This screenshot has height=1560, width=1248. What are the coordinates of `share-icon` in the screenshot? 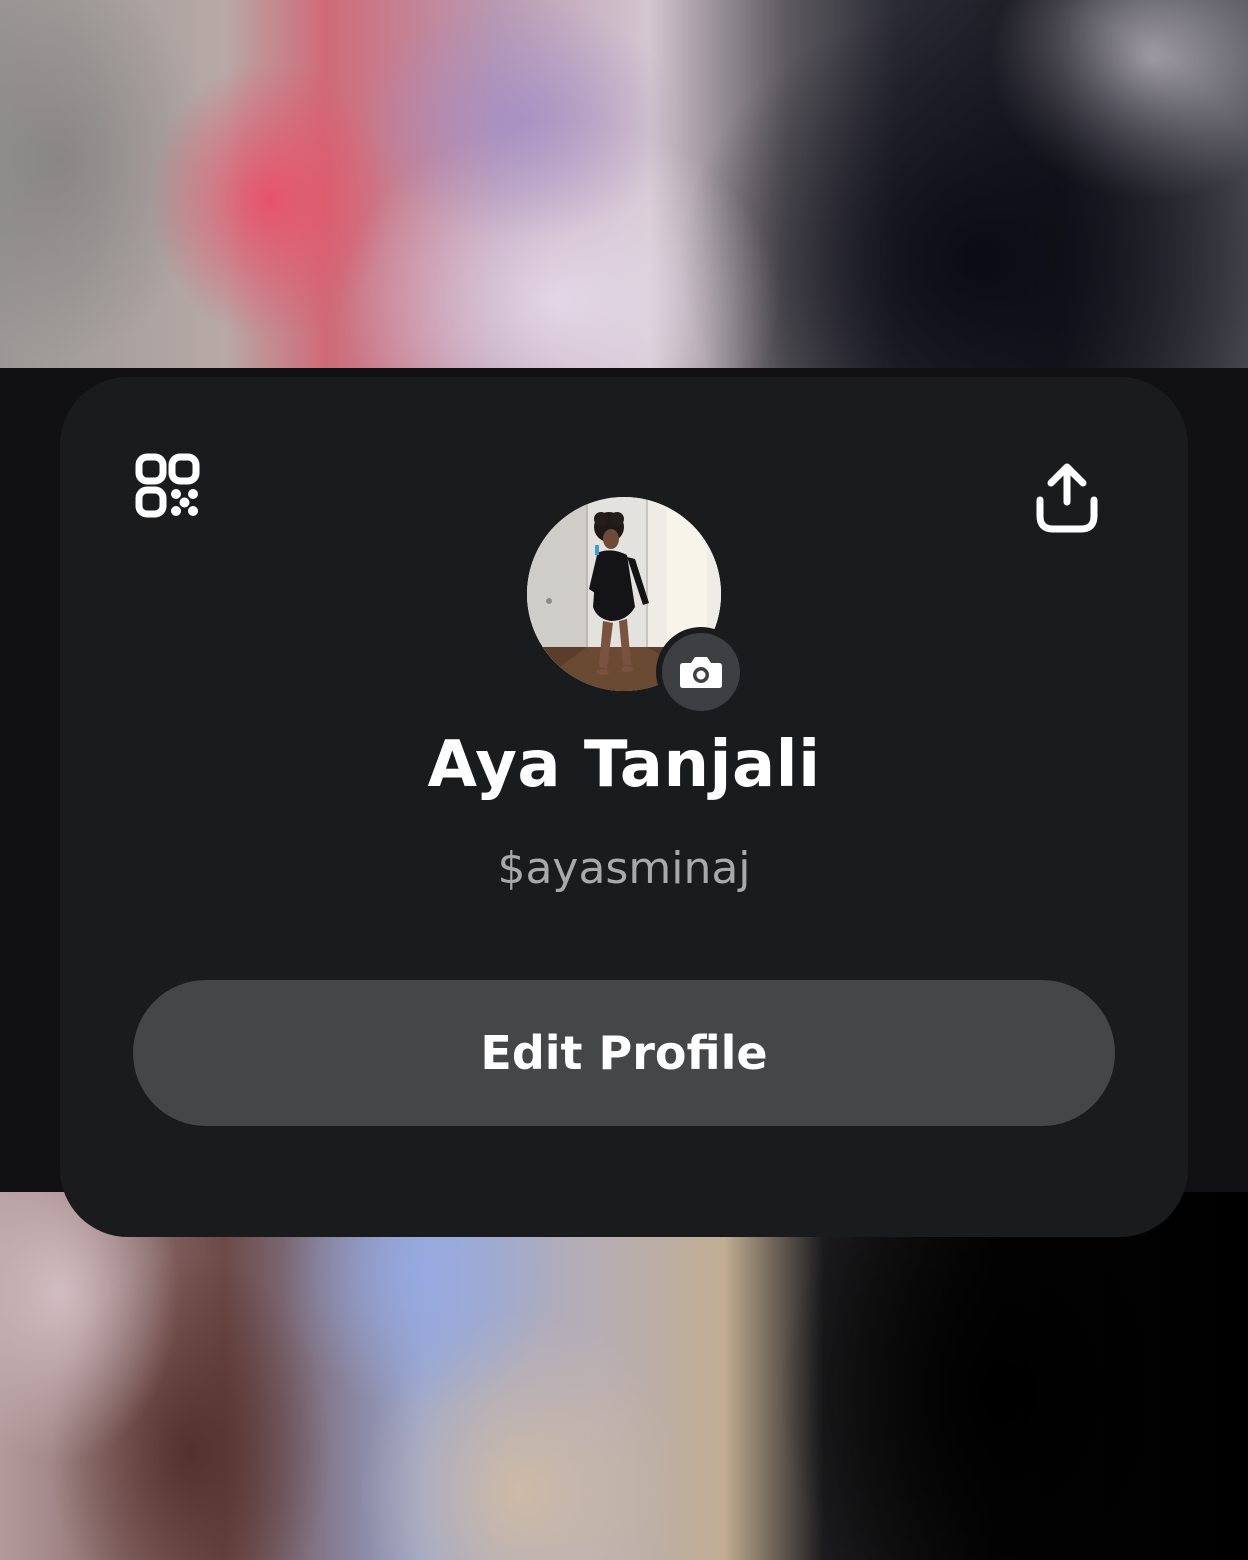 It's located at (1067, 498).